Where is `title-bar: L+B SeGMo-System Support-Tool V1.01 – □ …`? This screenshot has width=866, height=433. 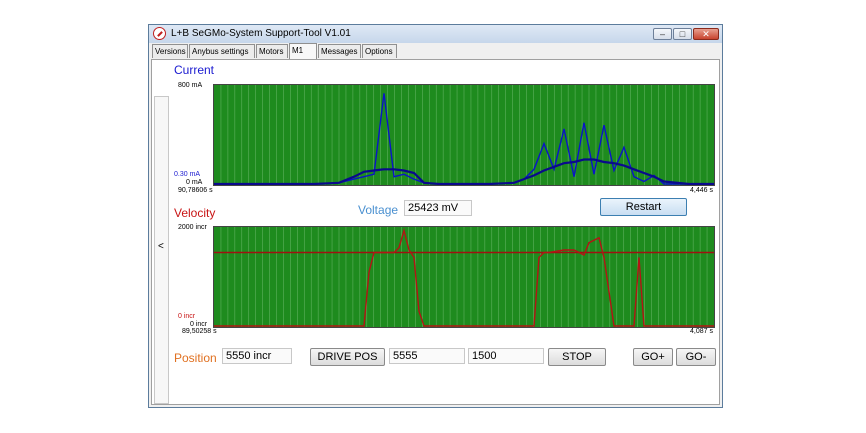
title-bar: L+B SeGMo-System Support-Tool V1.01 – □ … is located at coordinates (435, 34).